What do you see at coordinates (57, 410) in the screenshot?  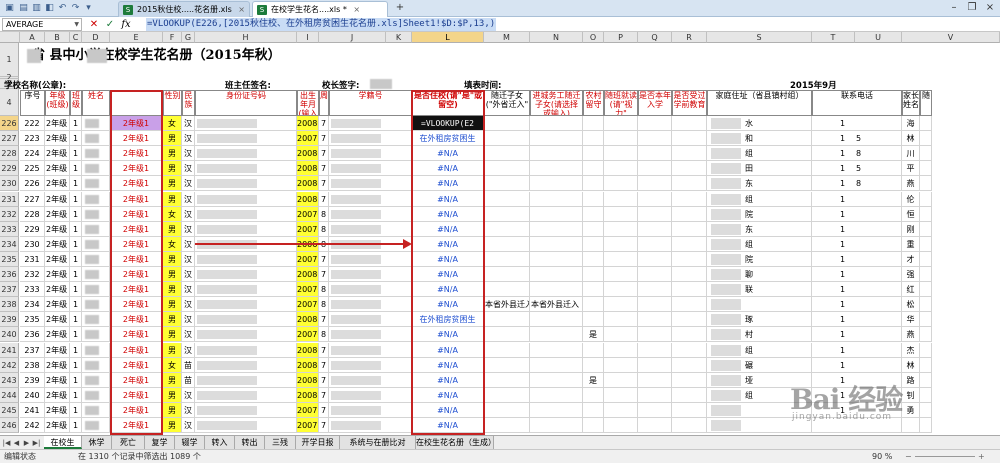 I see `grade-cell: 2年级` at bounding box center [57, 410].